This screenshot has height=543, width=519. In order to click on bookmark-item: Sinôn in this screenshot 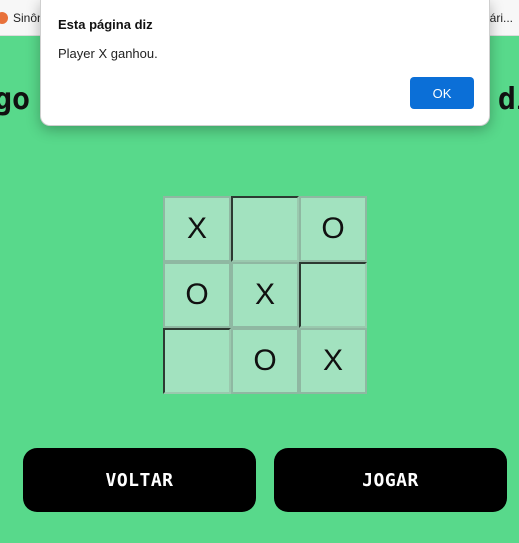, I will do `click(22, 18)`.